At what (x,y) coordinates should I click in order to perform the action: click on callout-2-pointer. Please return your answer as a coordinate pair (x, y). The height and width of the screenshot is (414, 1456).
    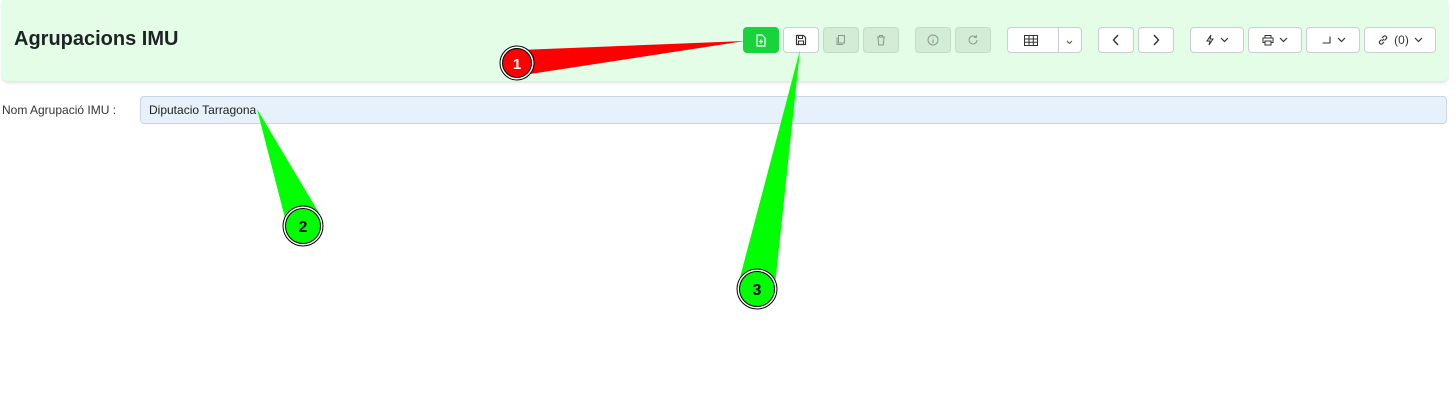
    Looking at the image, I should click on (288, 165).